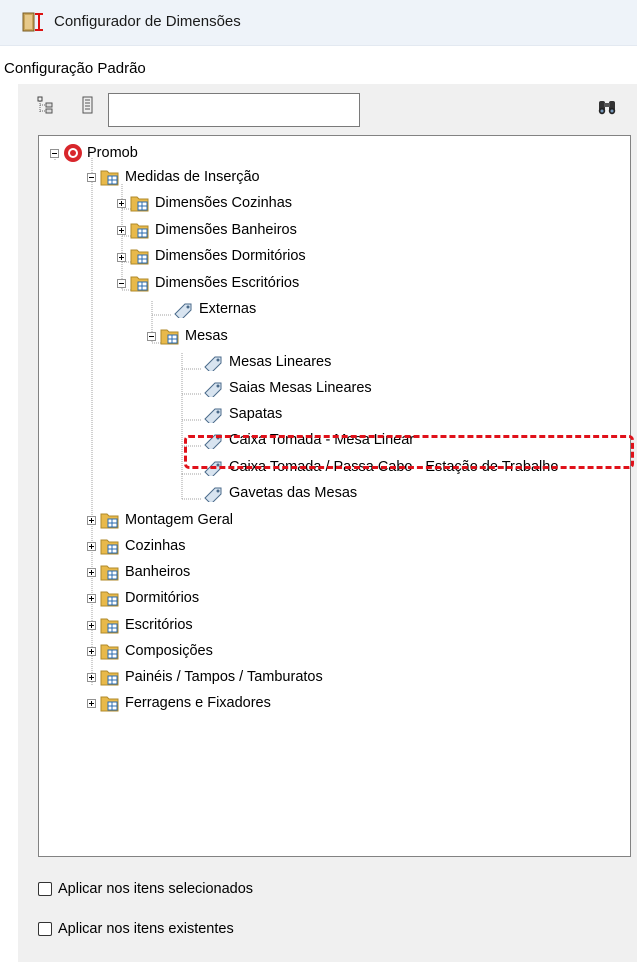  What do you see at coordinates (223, 203) in the screenshot?
I see `tree-node-dim-cozinhas: Dimensões Cozinhas` at bounding box center [223, 203].